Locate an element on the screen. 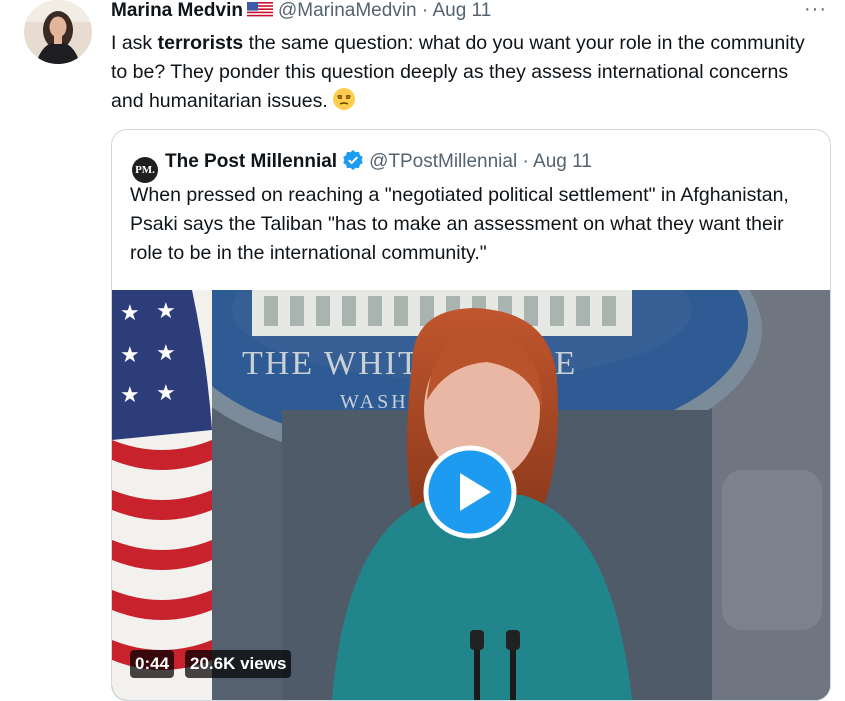  author-handle: @MarinaMedvin is located at coordinates (347, 10).